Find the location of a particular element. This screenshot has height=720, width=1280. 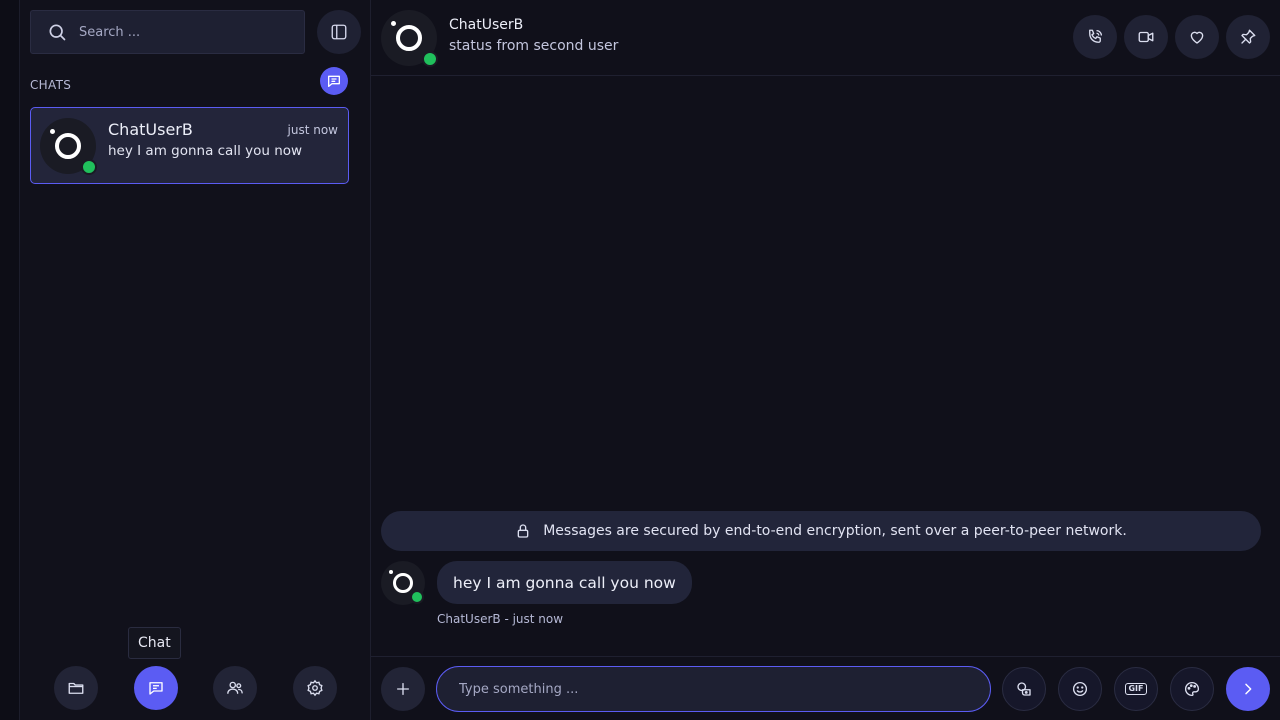

heart-icon is located at coordinates (1197, 37).